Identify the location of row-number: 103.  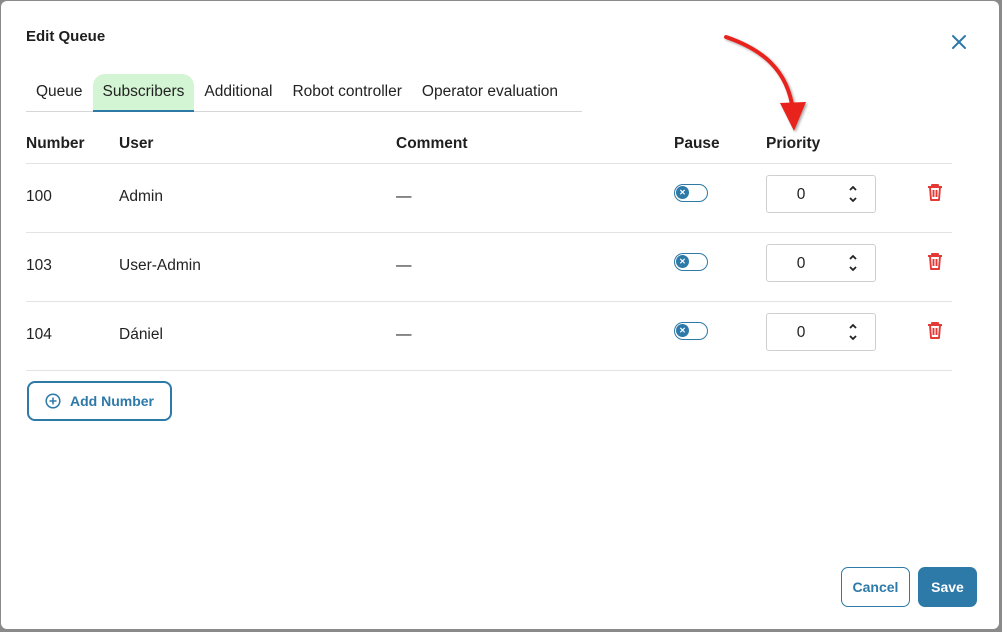
(39, 265).